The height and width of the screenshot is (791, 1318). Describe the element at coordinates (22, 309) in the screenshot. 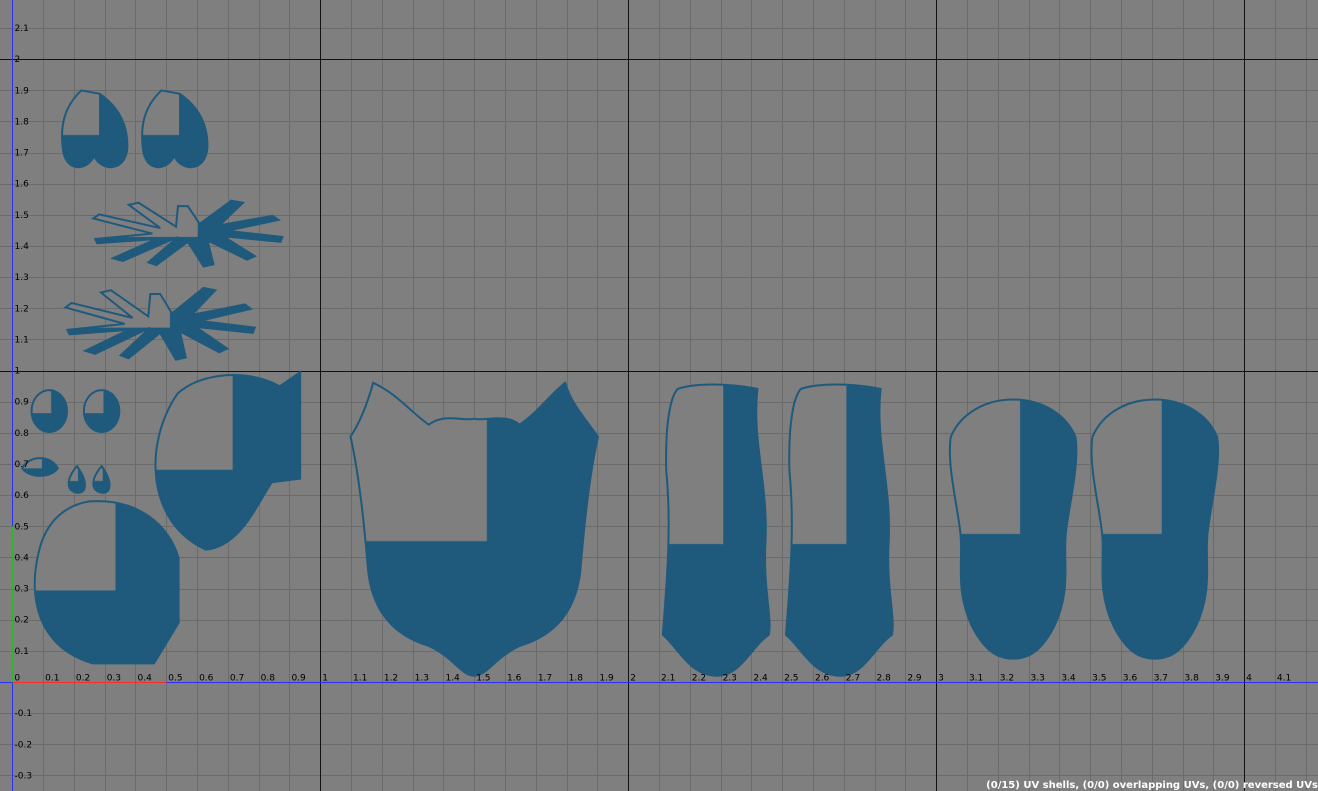

I see `v-tick-label: 1.2` at that location.